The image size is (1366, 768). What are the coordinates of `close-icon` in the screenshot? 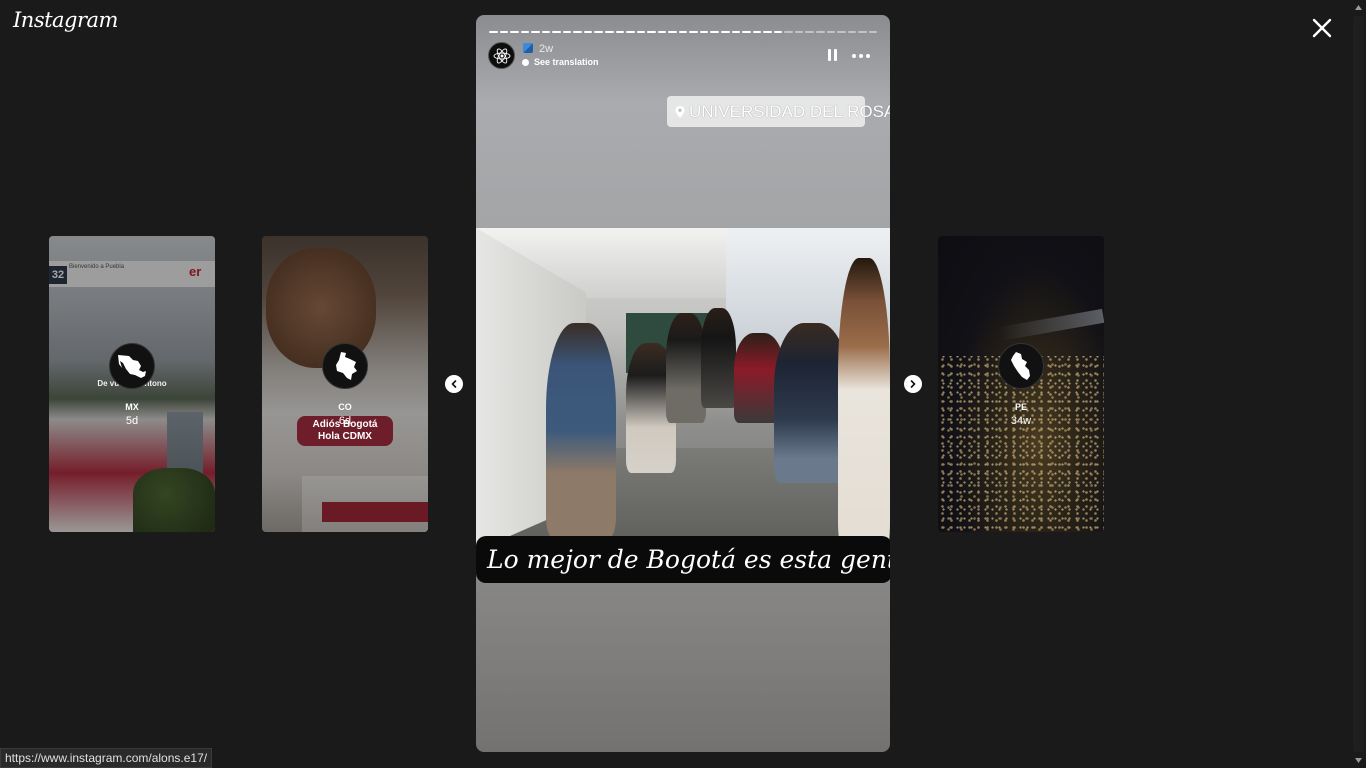 It's located at (1322, 28).